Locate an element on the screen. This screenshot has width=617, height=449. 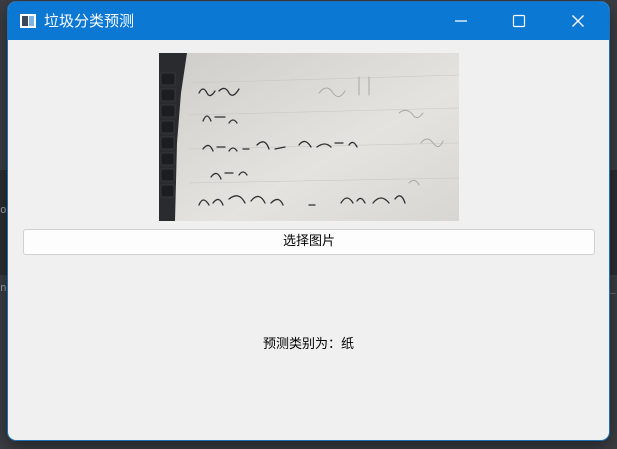
maximize-button is located at coordinates (519, 21).